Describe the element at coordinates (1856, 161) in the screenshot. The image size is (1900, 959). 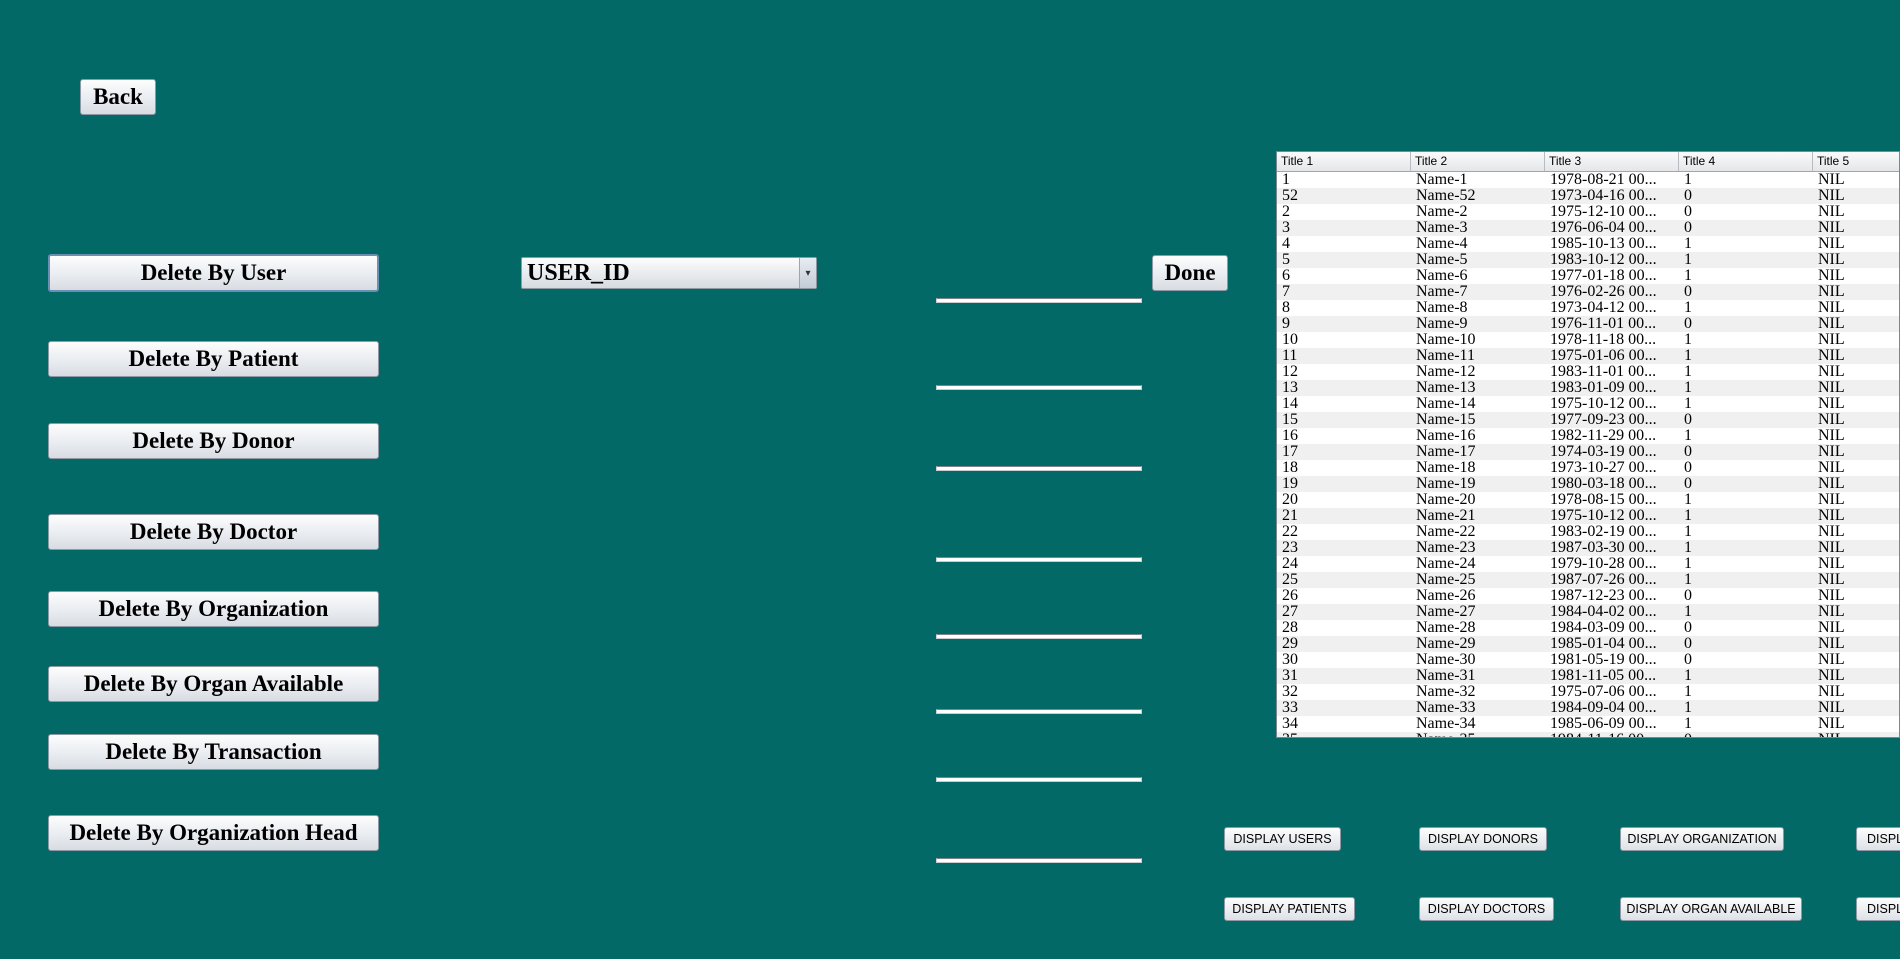
I see `column-header: Title 5` at that location.